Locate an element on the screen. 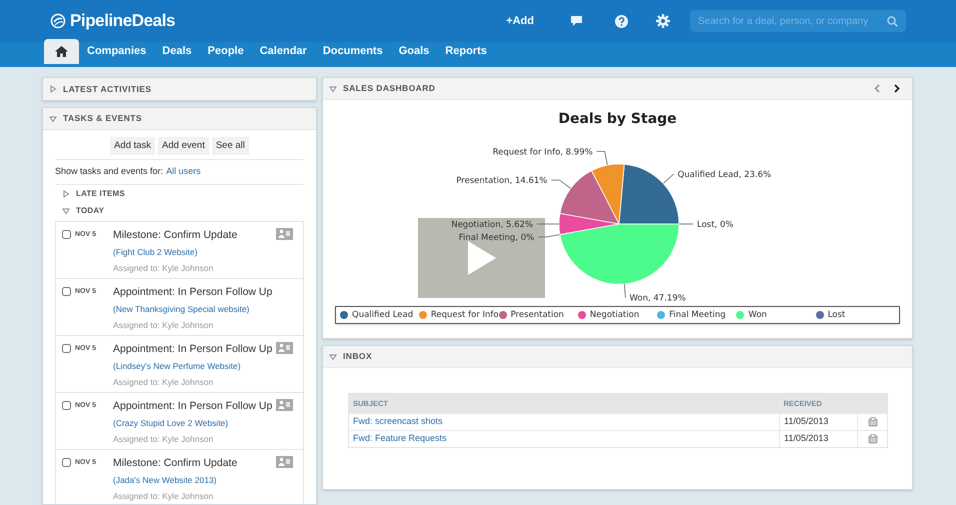 Image resolution: width=956 pixels, height=505 pixels. group-title: LATE ITEMS is located at coordinates (100, 194).